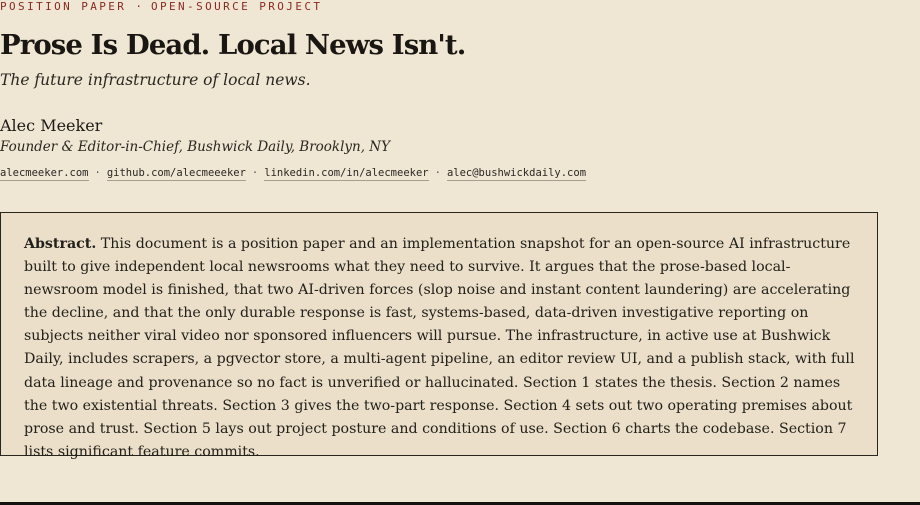  I want to click on kicker-project-type: OPEN-SOURCE PROJECT, so click(236, 6).